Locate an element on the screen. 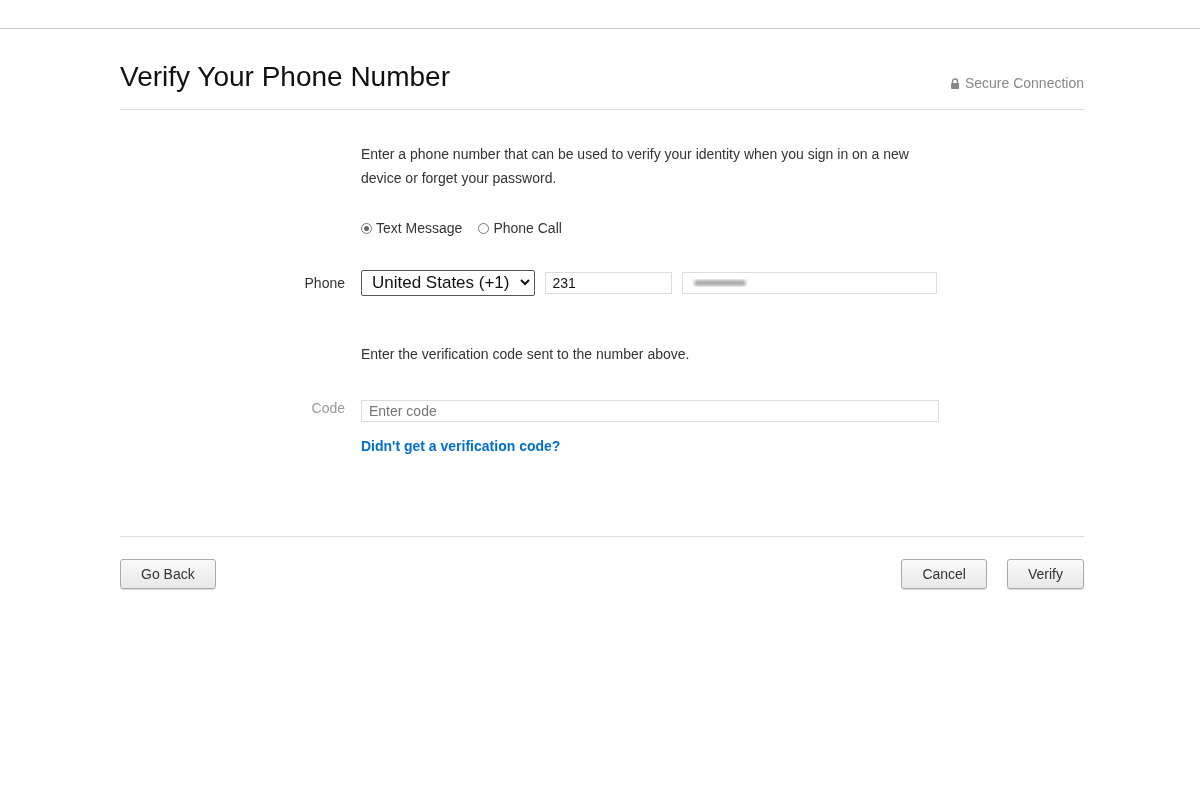 Image resolution: width=1200 pixels, height=800 pixels. secure-connection-label: Secure Connection is located at coordinates (1024, 83).